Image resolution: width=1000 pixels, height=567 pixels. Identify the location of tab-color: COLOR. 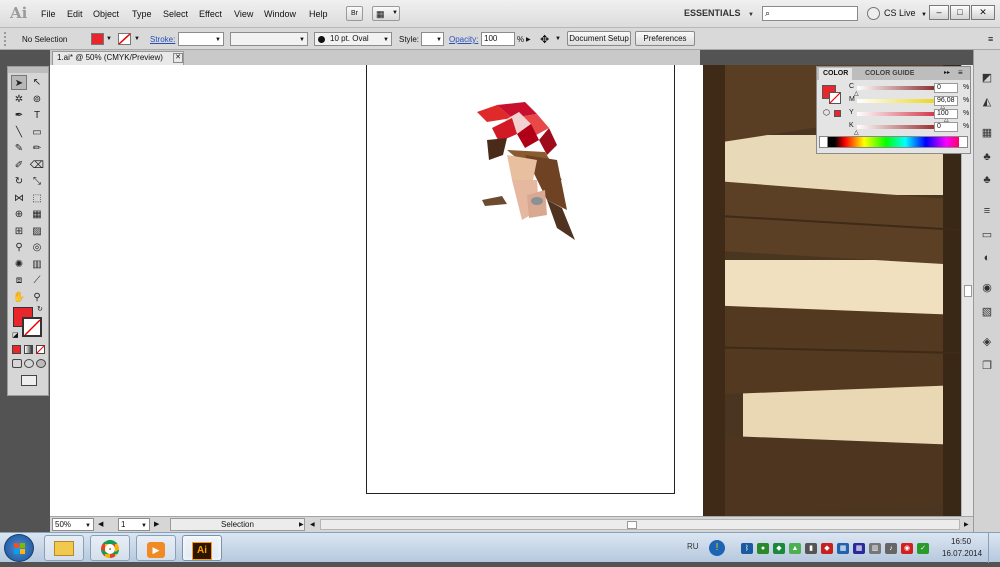
(836, 74).